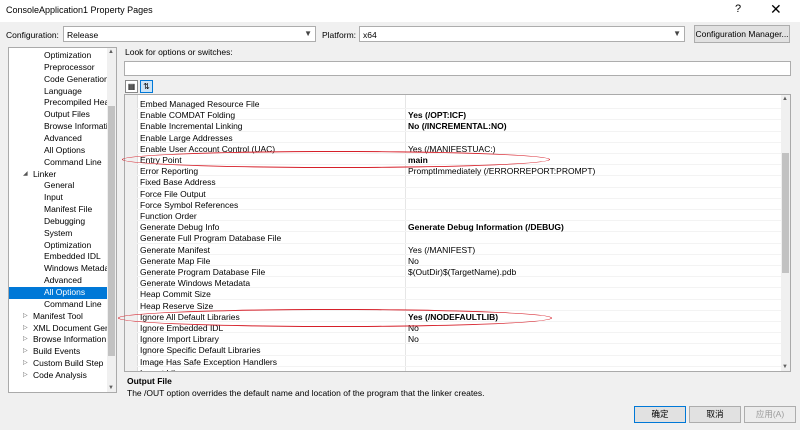 The height and width of the screenshot is (430, 800). I want to click on property-value: Yes (/MANIFESTUAC:), so click(593, 149).